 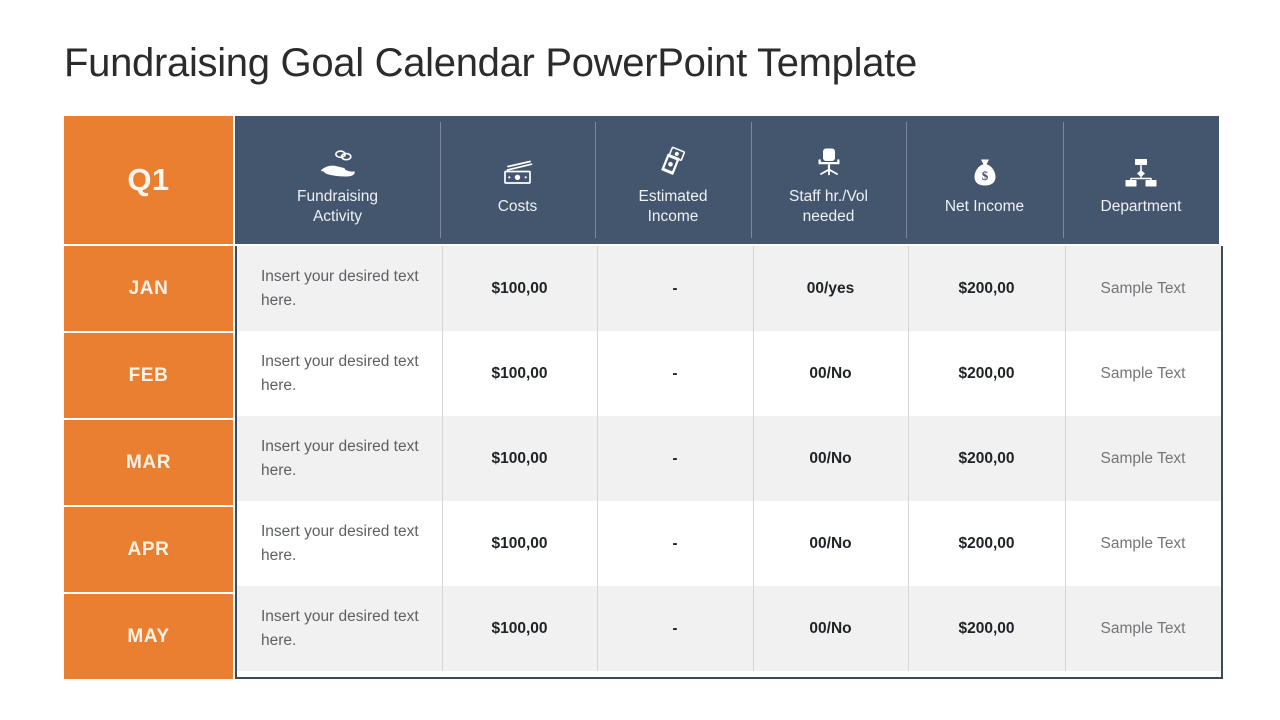 I want to click on label-line-1: Estimated, so click(x=673, y=196).